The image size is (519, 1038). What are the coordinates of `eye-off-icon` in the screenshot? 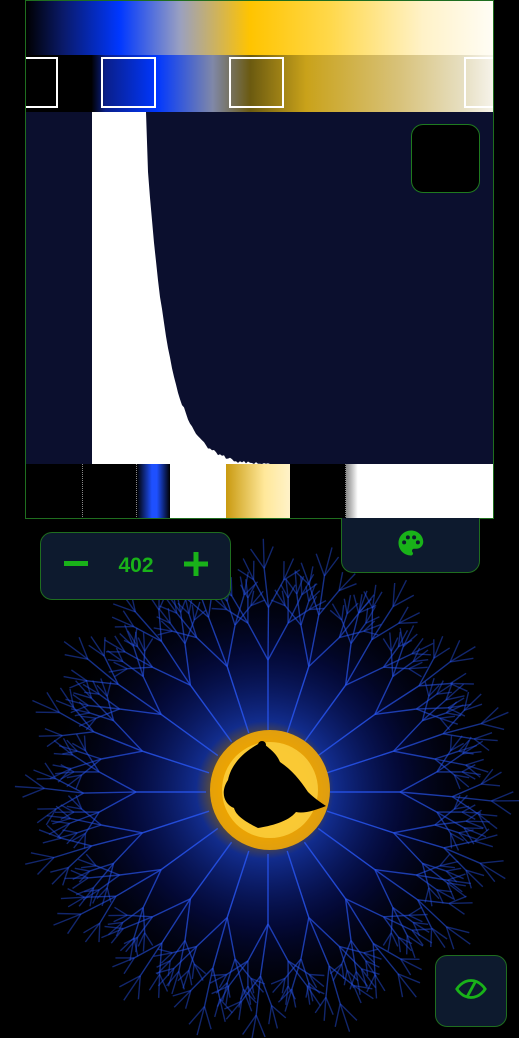 It's located at (471, 991).